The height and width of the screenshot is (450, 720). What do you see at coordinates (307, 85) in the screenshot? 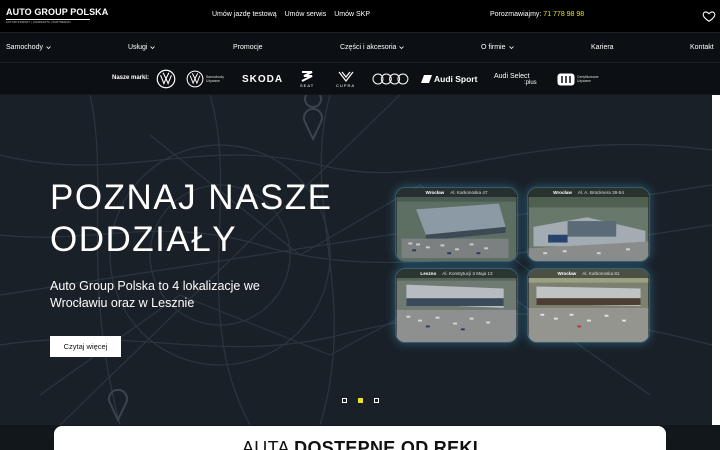
I see `seat-text: SEAT` at bounding box center [307, 85].